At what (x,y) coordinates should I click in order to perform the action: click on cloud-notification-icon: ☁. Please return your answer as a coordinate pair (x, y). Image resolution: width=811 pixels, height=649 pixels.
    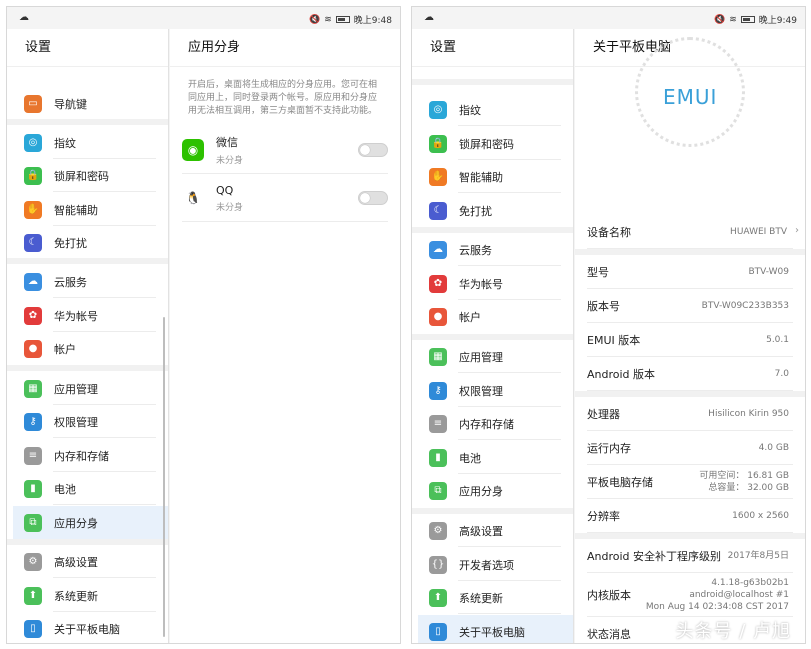
    Looking at the image, I should click on (429, 17).